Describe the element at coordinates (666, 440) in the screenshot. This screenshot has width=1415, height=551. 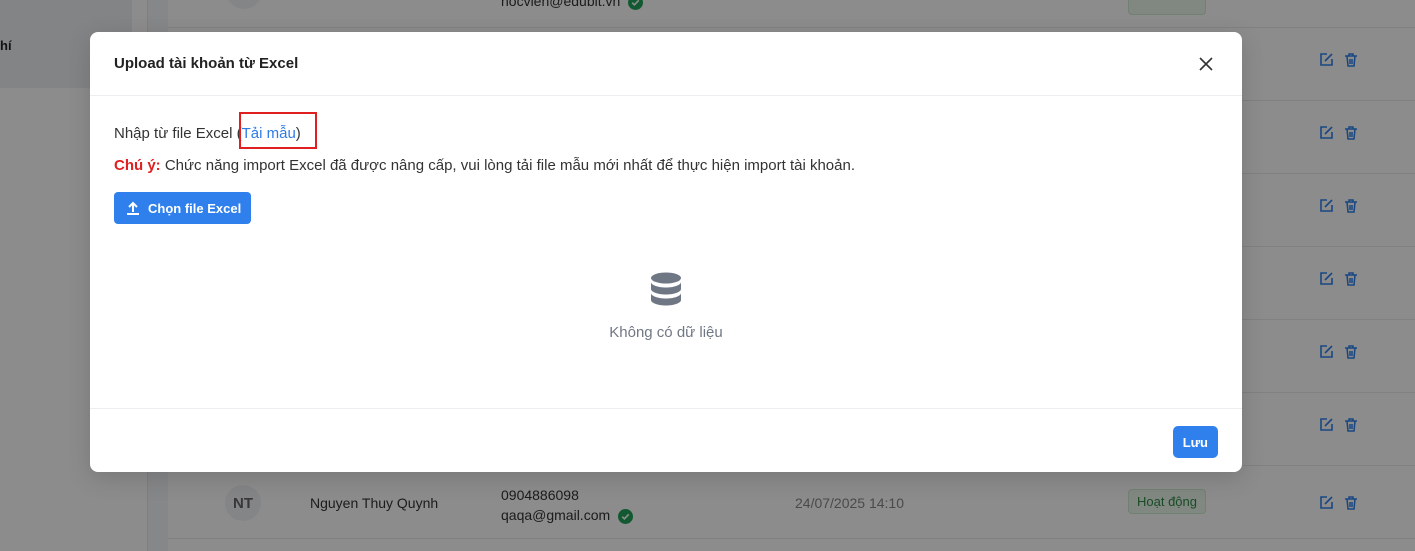
I see `modal-footer: Lưu` at that location.